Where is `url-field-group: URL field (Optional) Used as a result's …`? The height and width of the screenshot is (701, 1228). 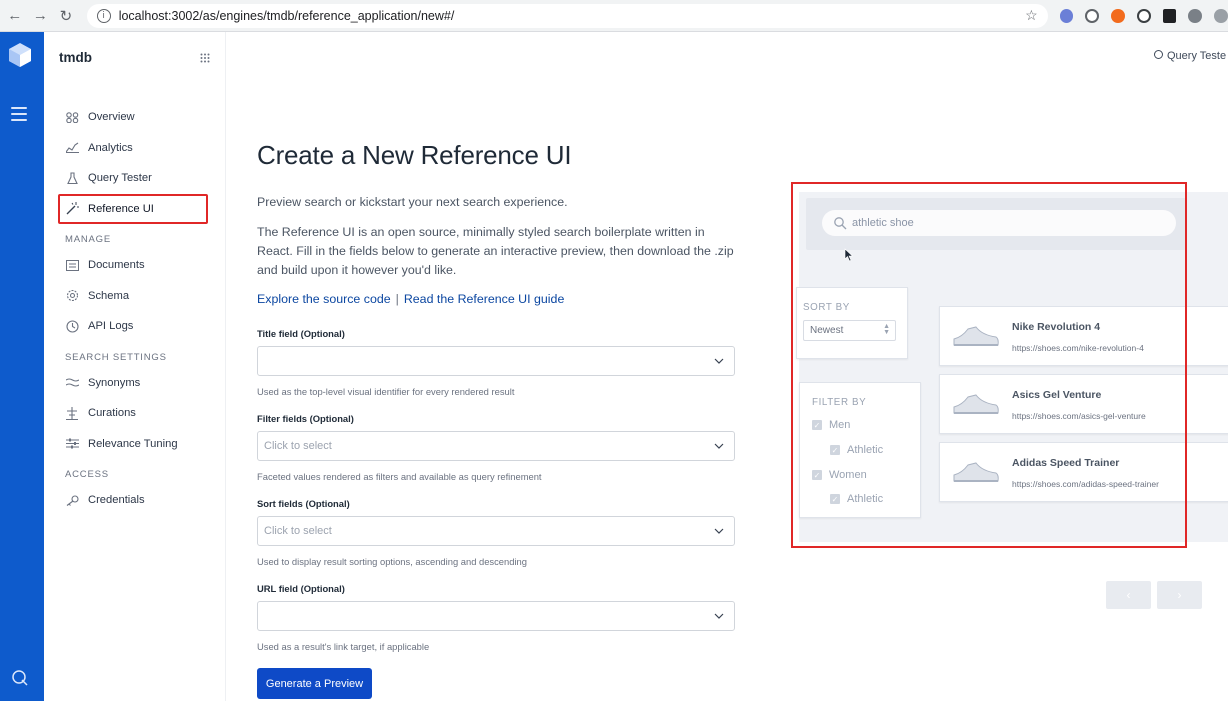 url-field-group: URL field (Optional) Used as a result's … is located at coordinates (496, 617).